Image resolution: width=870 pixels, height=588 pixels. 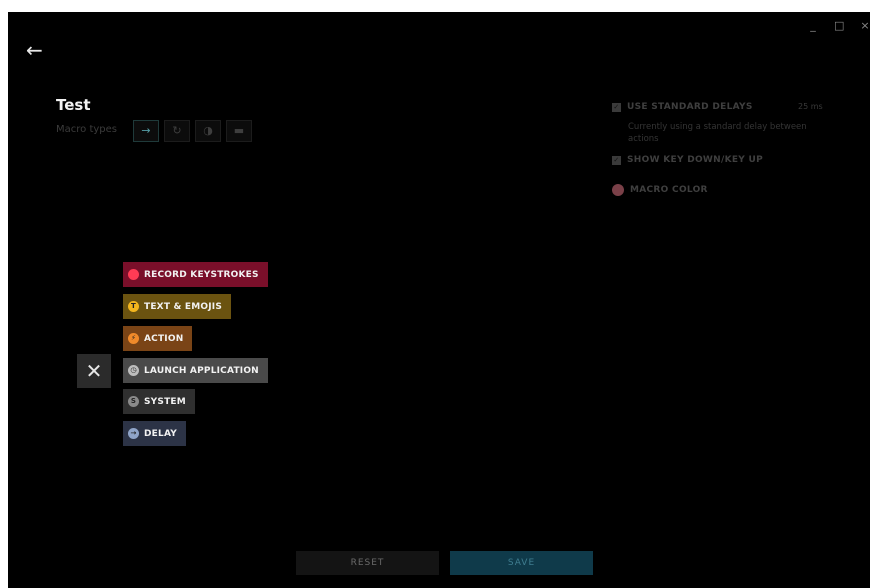 What do you see at coordinates (165, 401) in the screenshot?
I see `system-label: SYSTEM` at bounding box center [165, 401].